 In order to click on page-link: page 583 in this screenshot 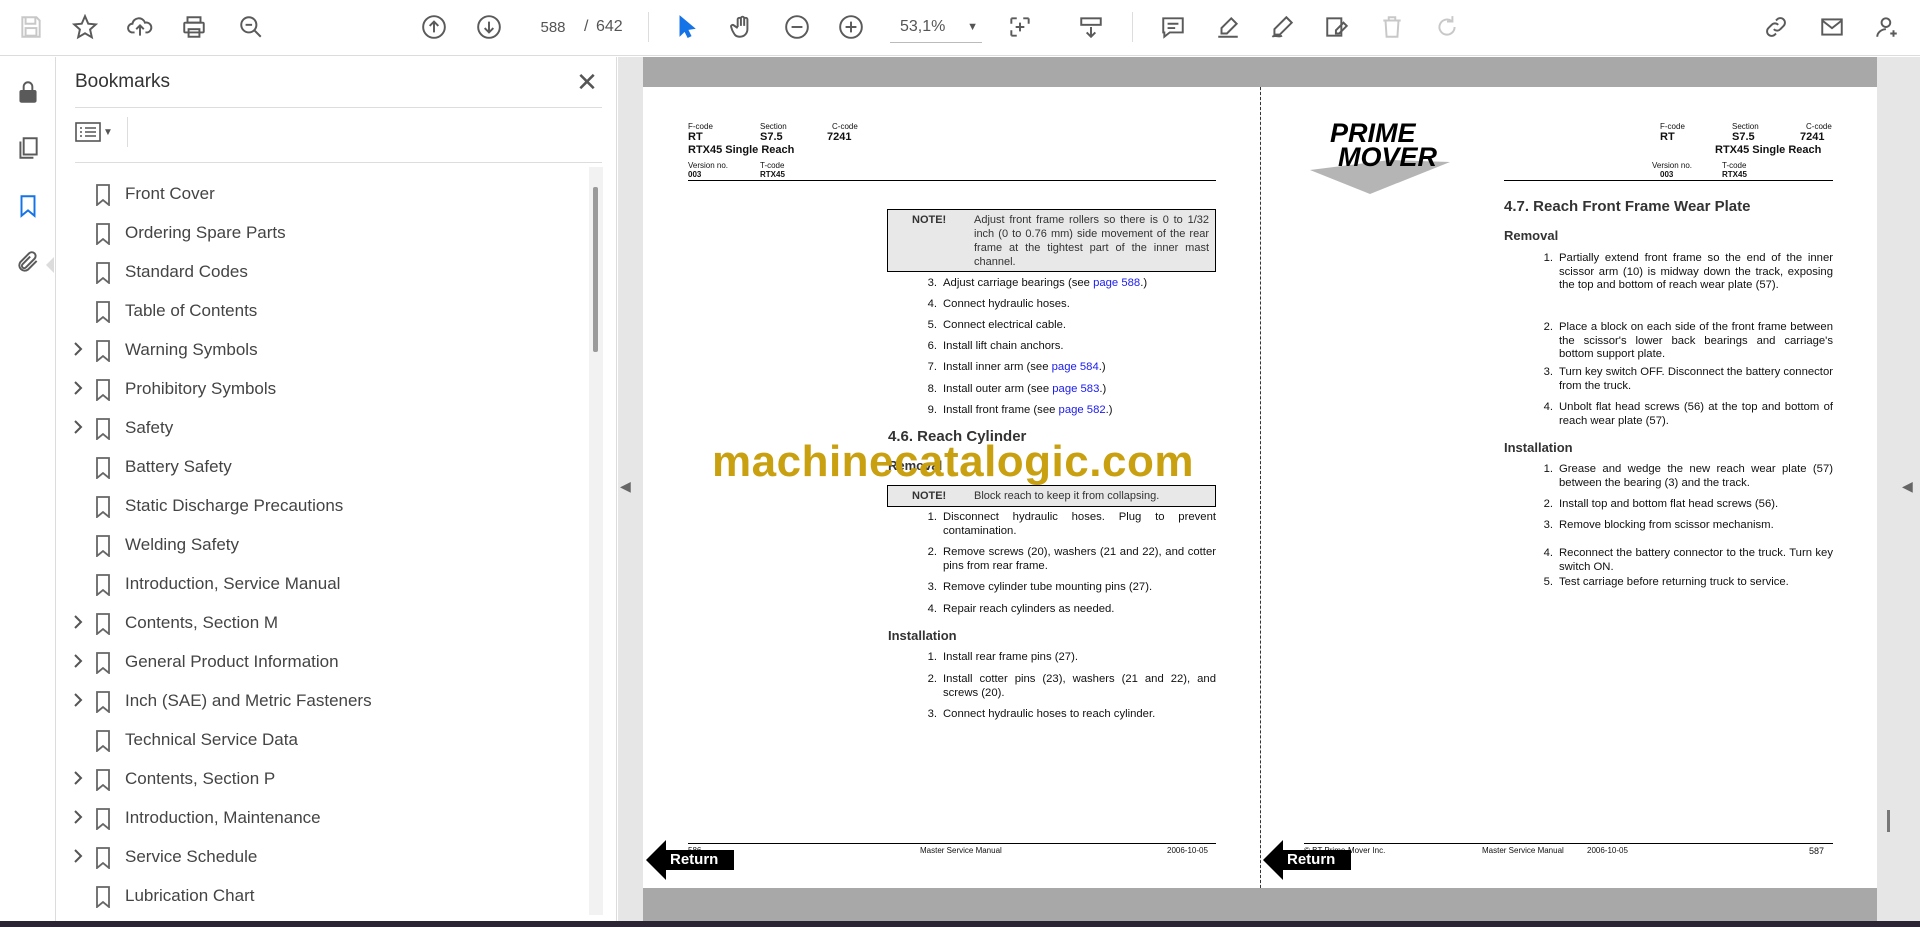, I will do `click(1075, 389)`.